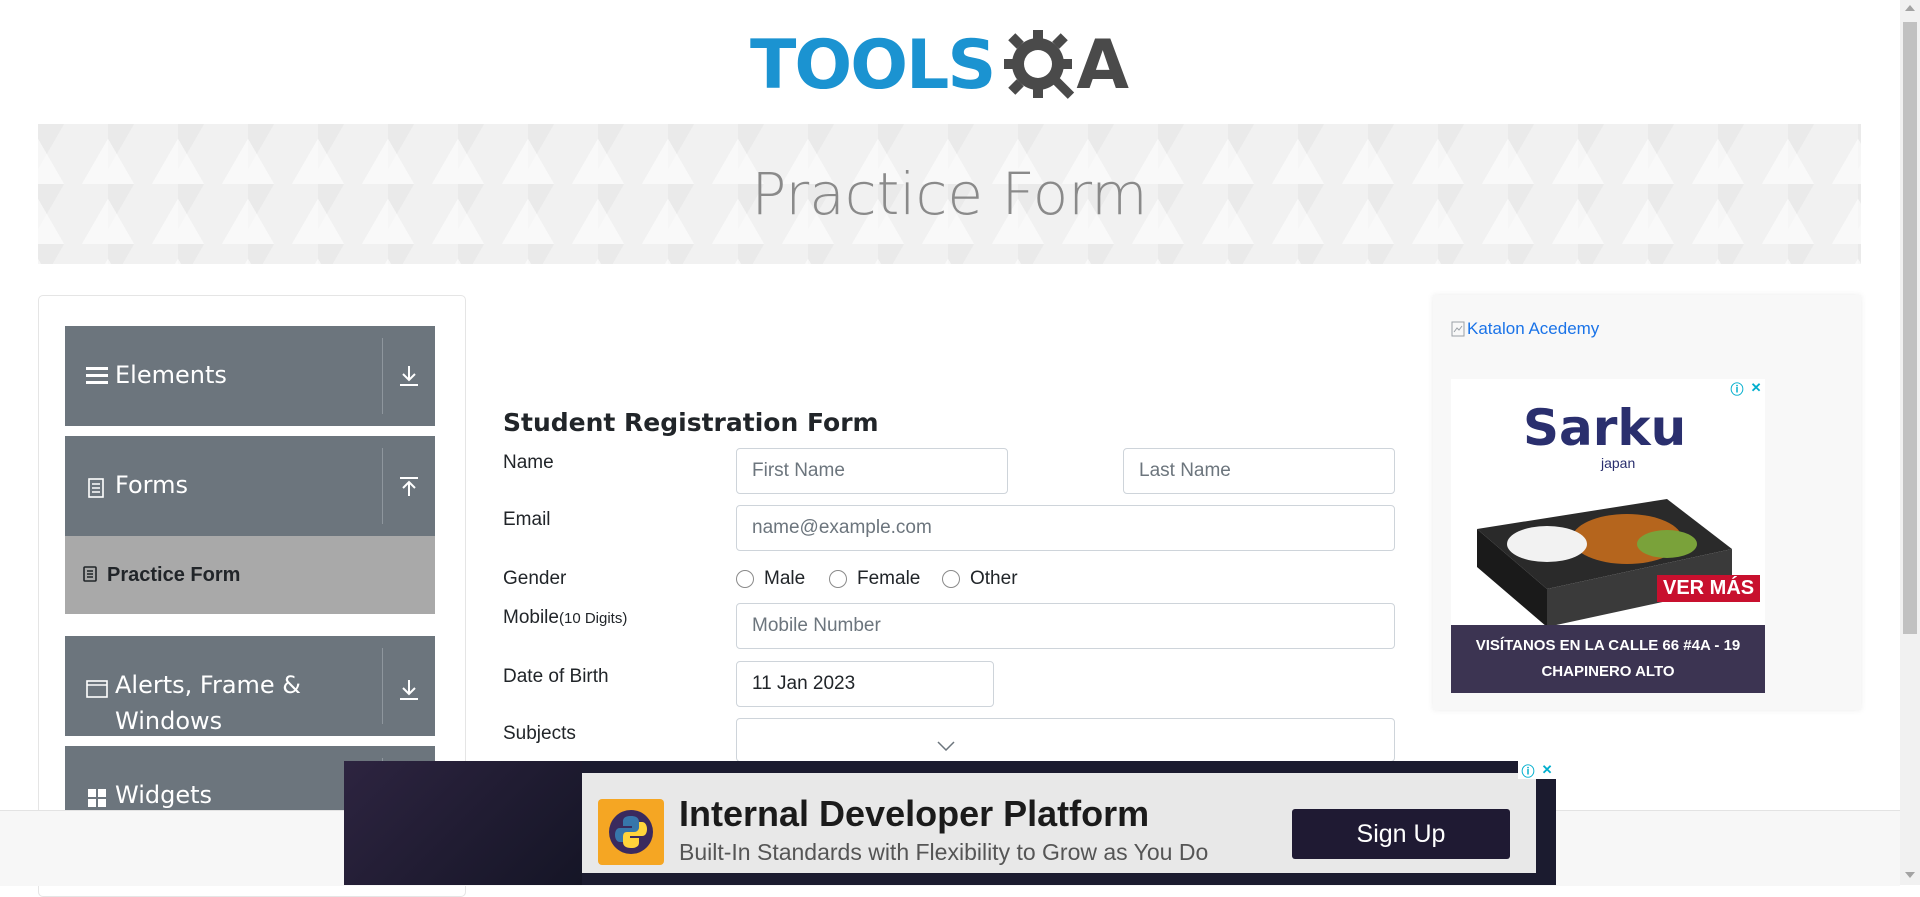  Describe the element at coordinates (97, 798) in the screenshot. I see `widgets-icon` at that location.